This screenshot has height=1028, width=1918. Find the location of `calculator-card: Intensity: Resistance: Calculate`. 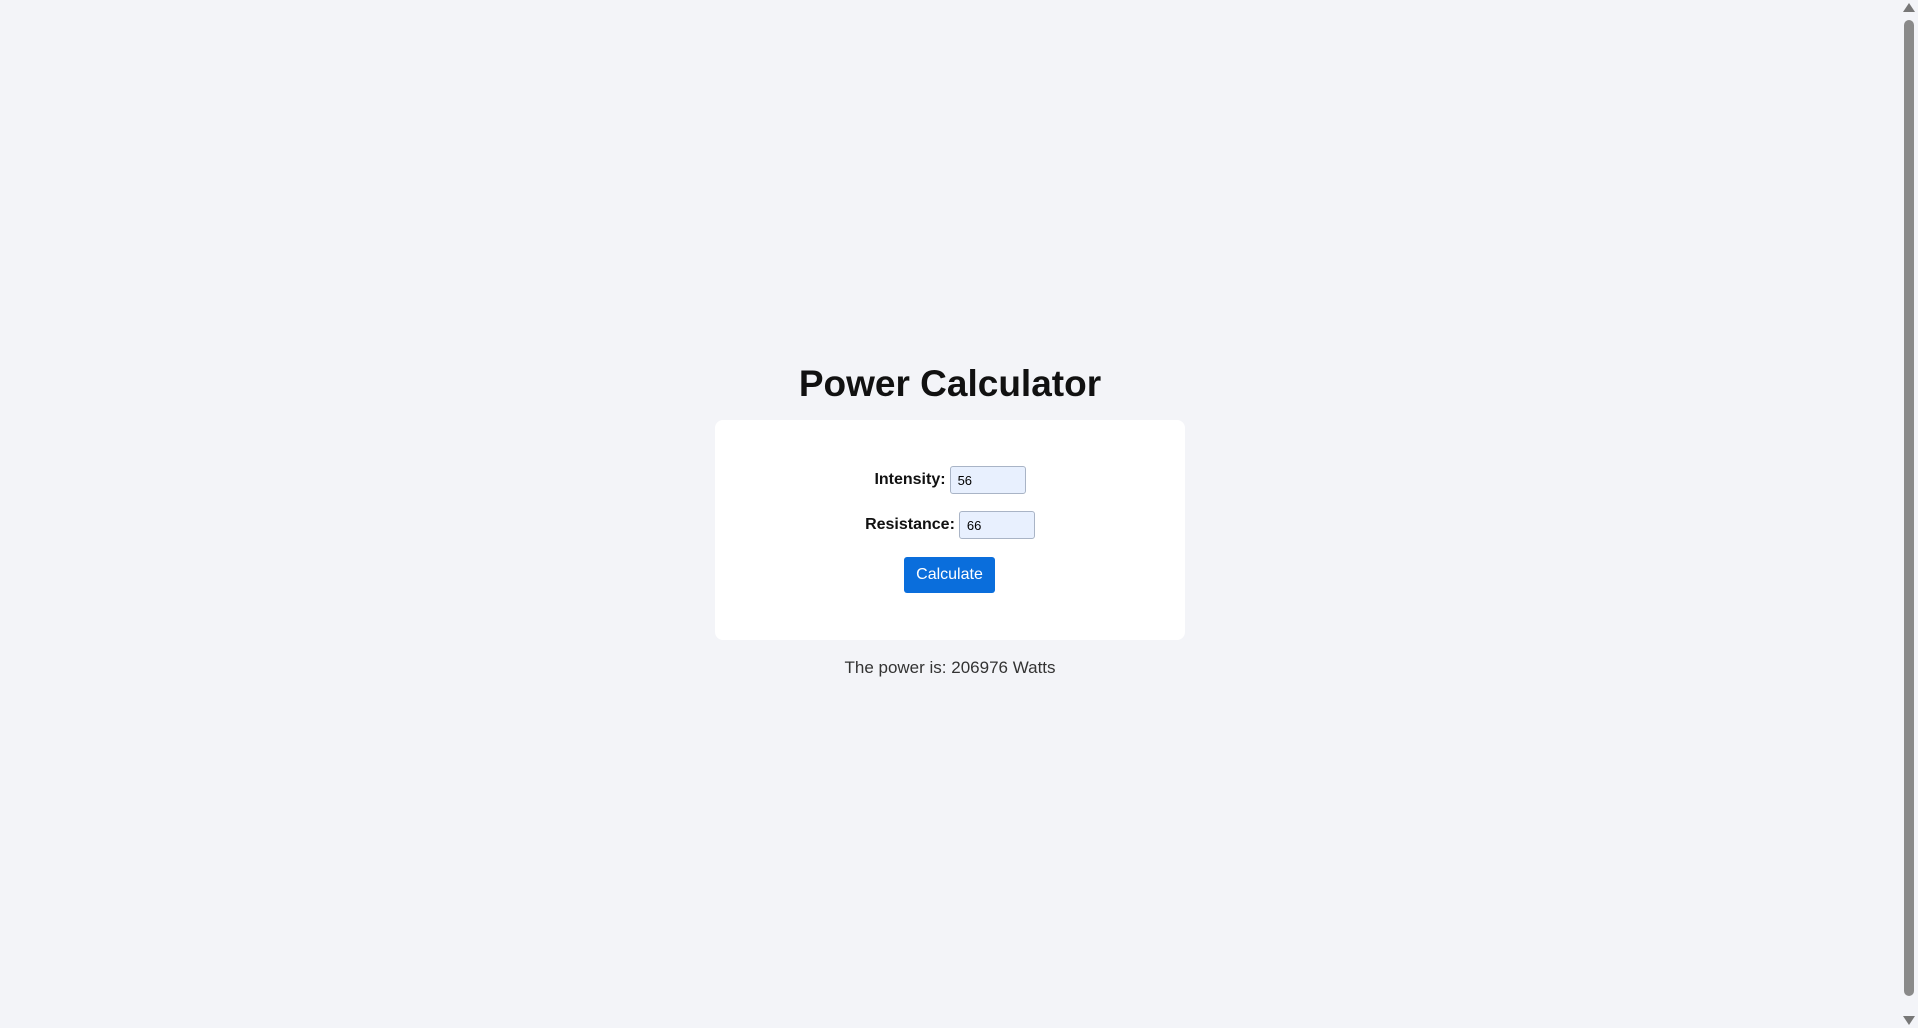

calculator-card: Intensity: Resistance: Calculate is located at coordinates (950, 530).